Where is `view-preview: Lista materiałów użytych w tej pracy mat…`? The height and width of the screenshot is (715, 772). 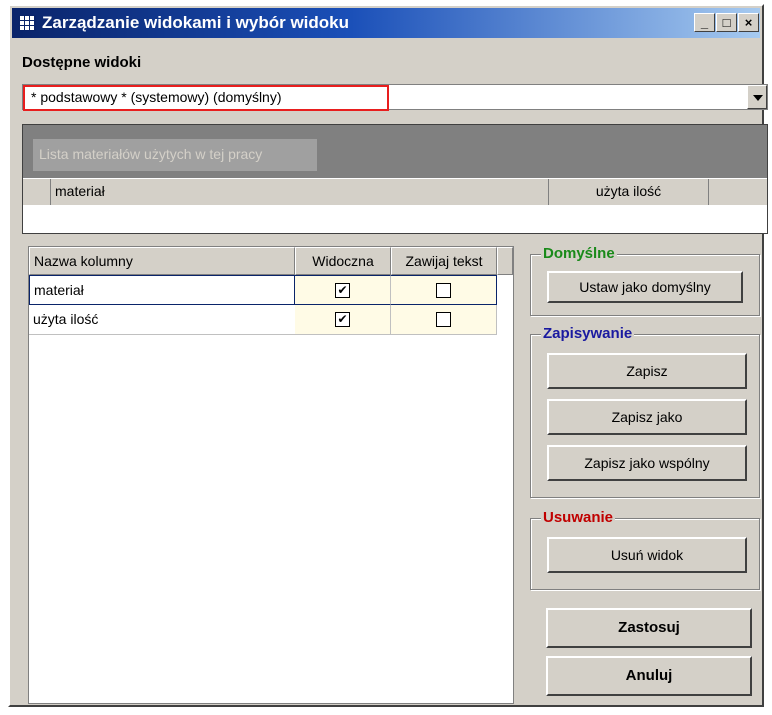 view-preview: Lista materiałów użytych w tej pracy mat… is located at coordinates (395, 179).